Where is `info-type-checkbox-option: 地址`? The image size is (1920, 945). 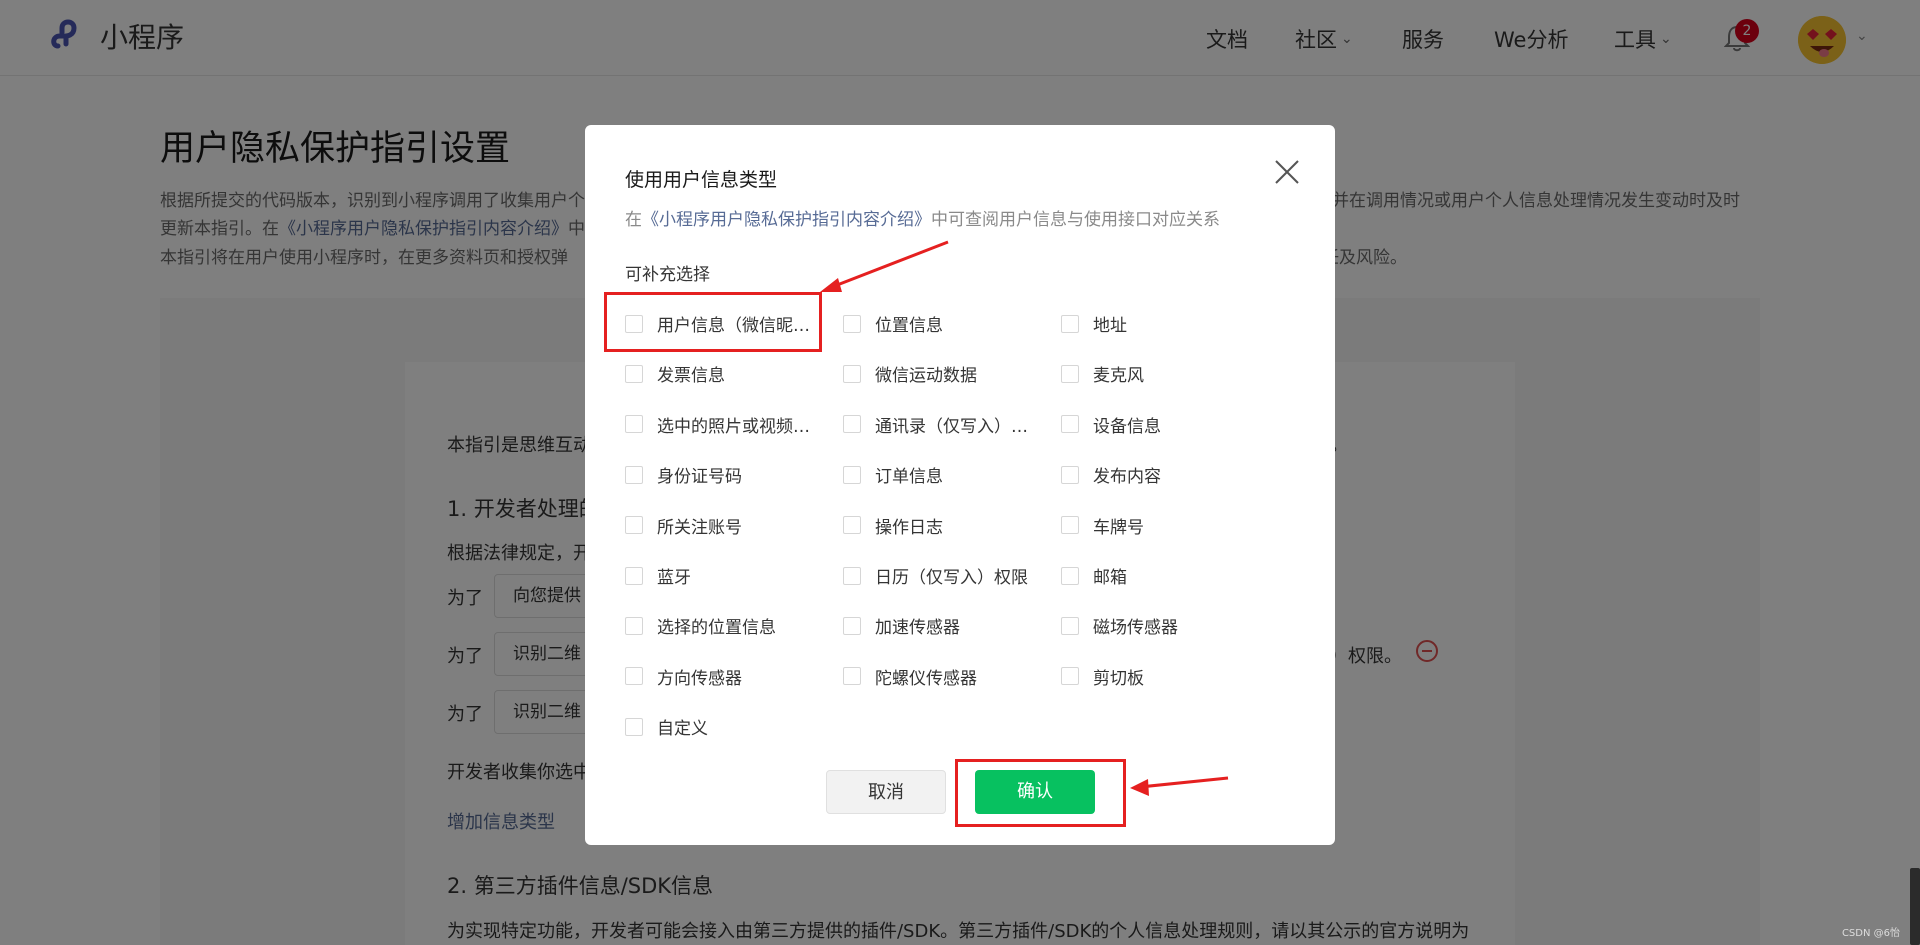 info-type-checkbox-option: 地址 is located at coordinates (1094, 323).